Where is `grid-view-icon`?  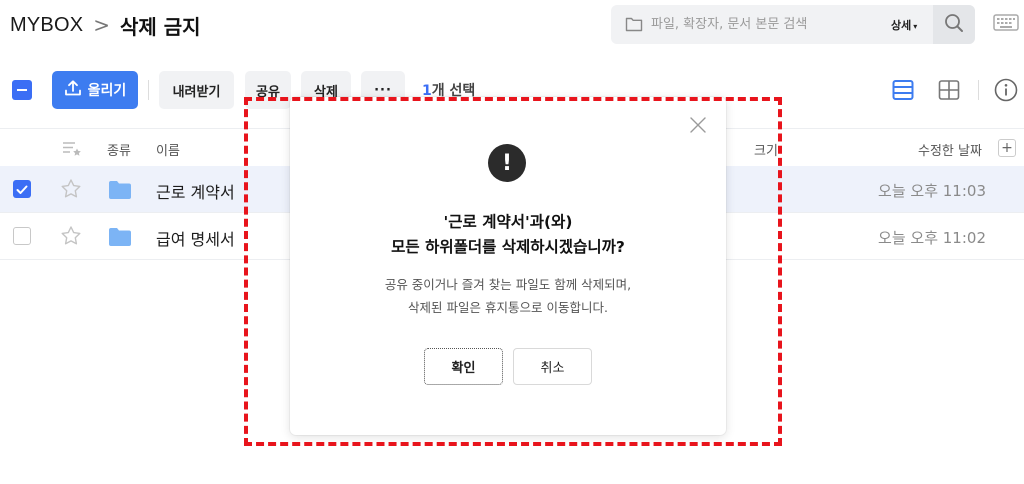
grid-view-icon is located at coordinates (949, 92).